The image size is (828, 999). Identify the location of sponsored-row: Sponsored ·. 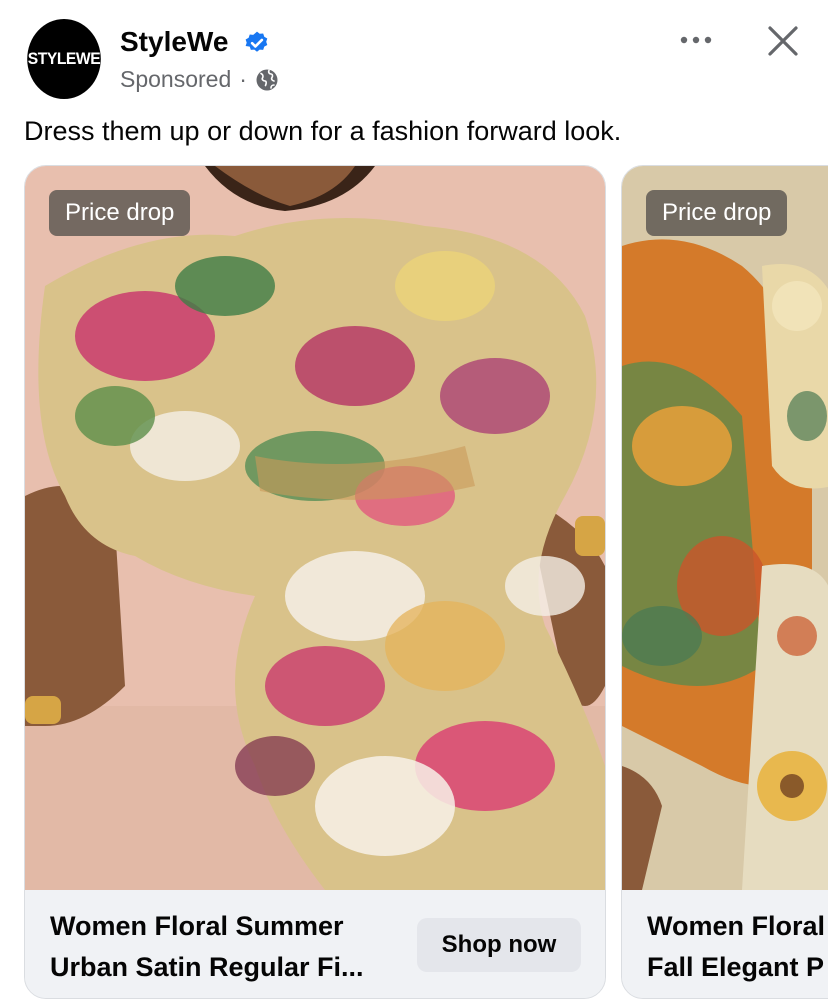
(199, 79).